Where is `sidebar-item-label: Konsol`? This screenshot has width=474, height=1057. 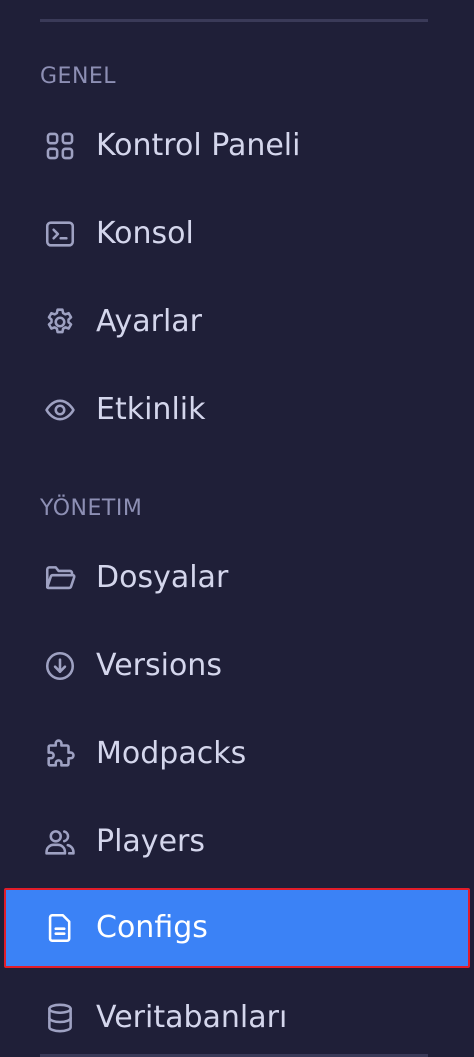 sidebar-item-label: Konsol is located at coordinates (145, 233).